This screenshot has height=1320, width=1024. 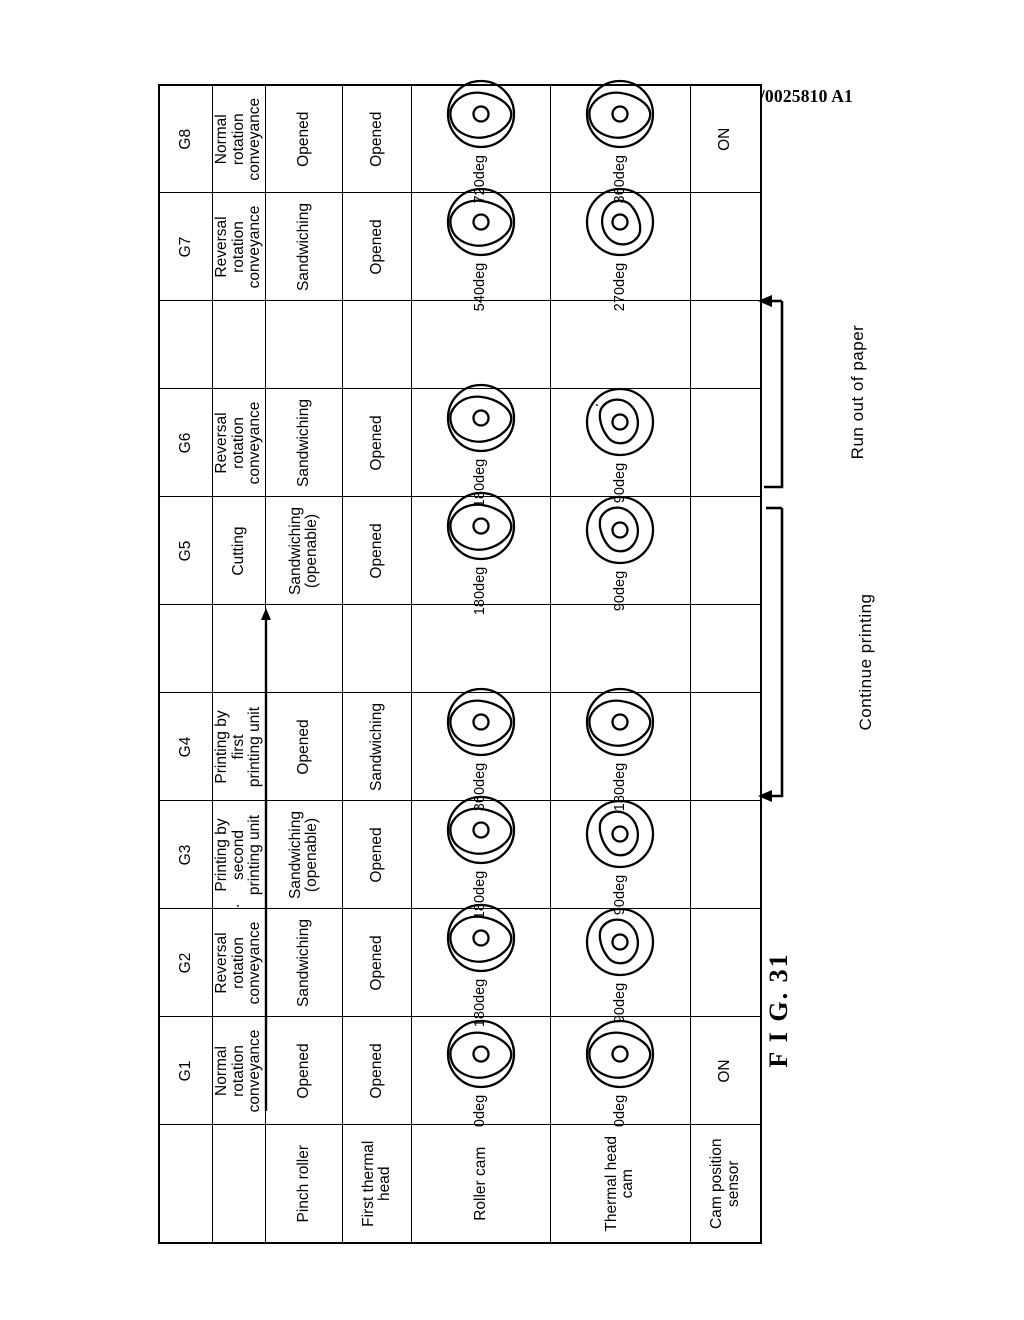 I want to click on spacer-thcam-a, so click(x=620, y=649).